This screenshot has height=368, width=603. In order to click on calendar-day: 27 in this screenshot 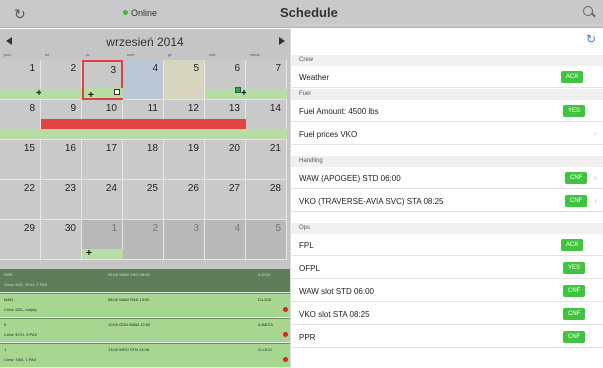, I will do `click(225, 200)`.